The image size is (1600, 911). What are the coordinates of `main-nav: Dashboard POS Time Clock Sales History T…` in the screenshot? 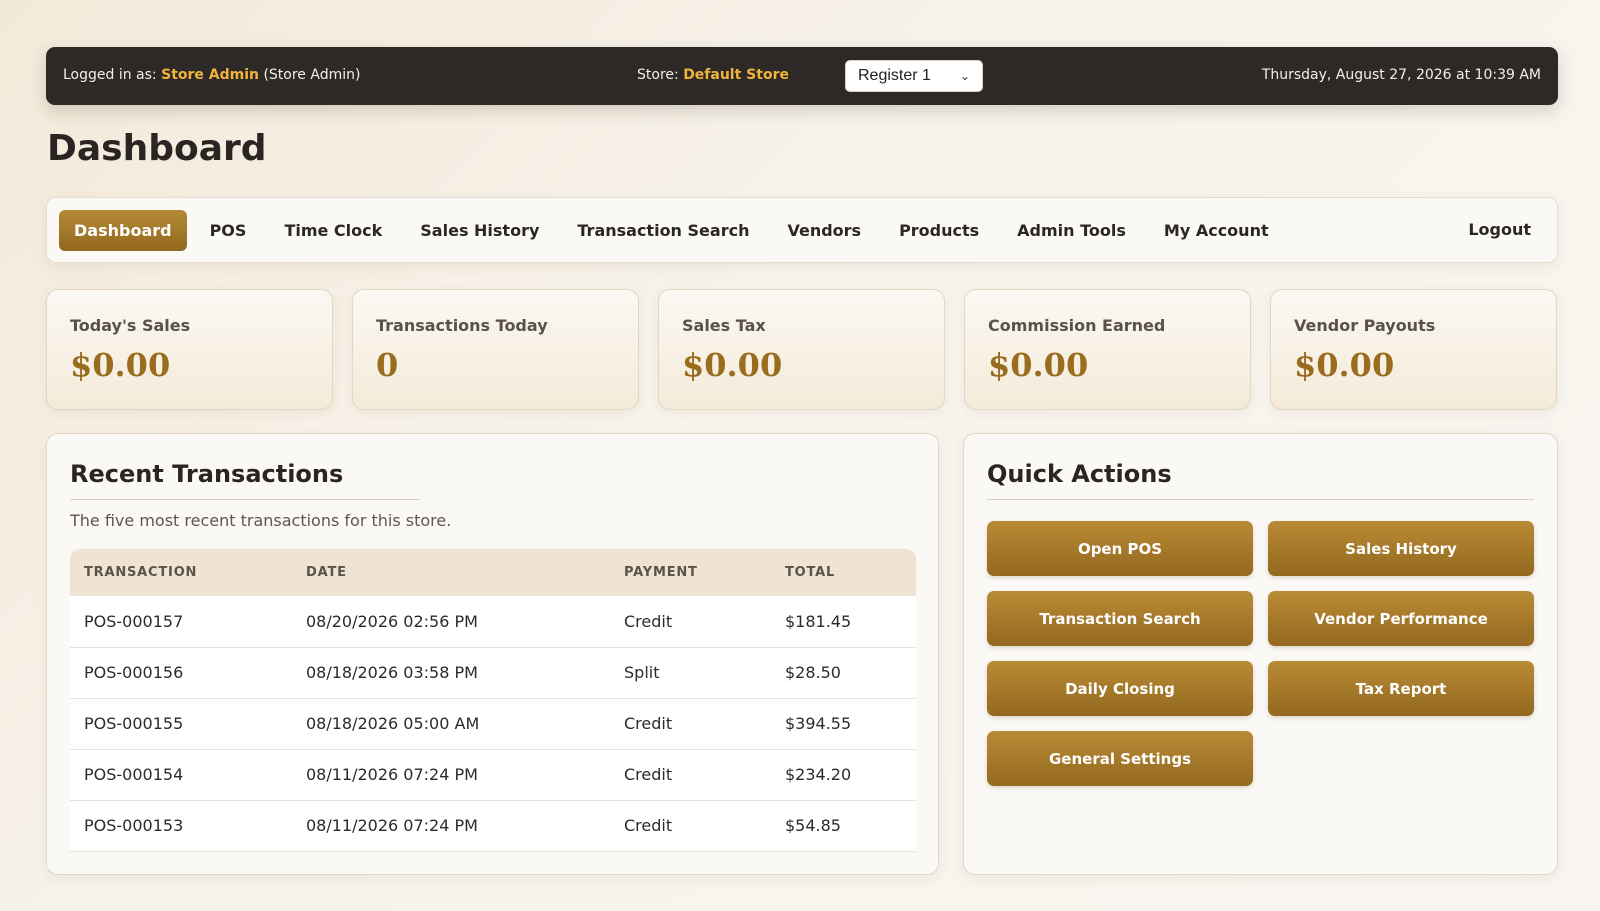 It's located at (802, 230).